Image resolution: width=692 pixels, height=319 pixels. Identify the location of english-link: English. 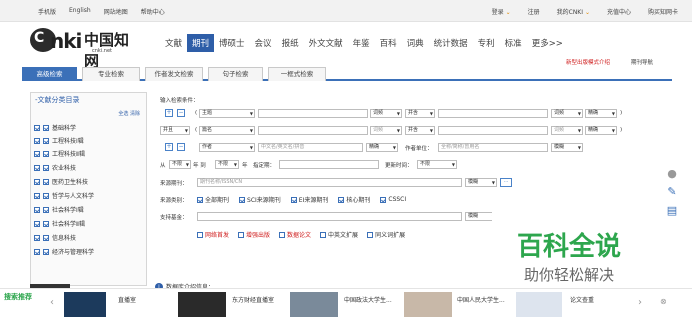
(80, 11).